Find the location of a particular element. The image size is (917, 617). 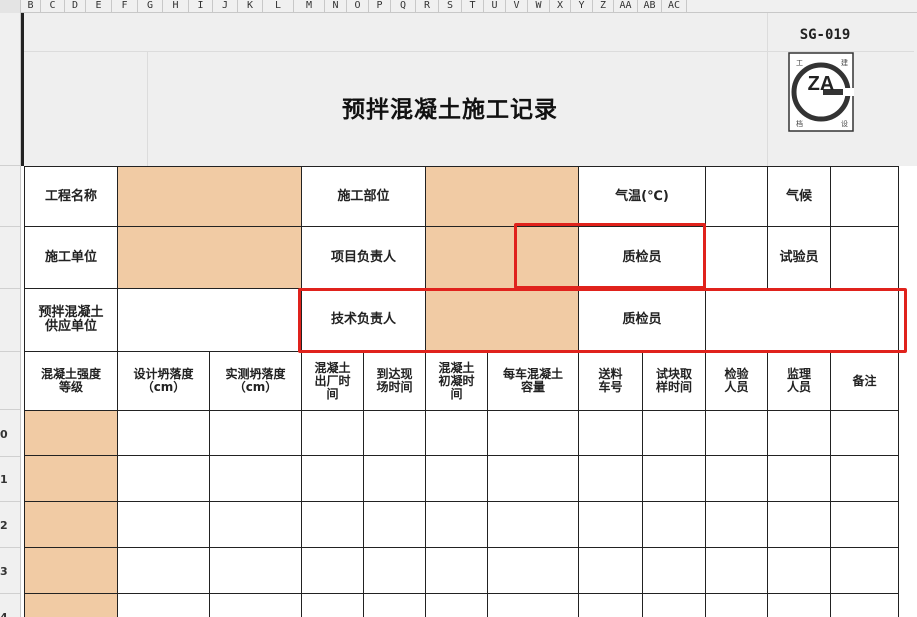

column-header-cell: Z is located at coordinates (603, 6).